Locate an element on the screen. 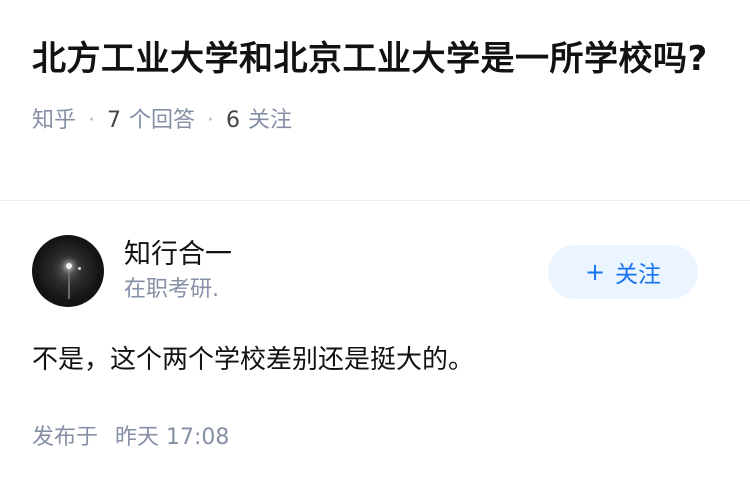 The height and width of the screenshot is (490, 750). answer-count: 7 is located at coordinates (114, 120).